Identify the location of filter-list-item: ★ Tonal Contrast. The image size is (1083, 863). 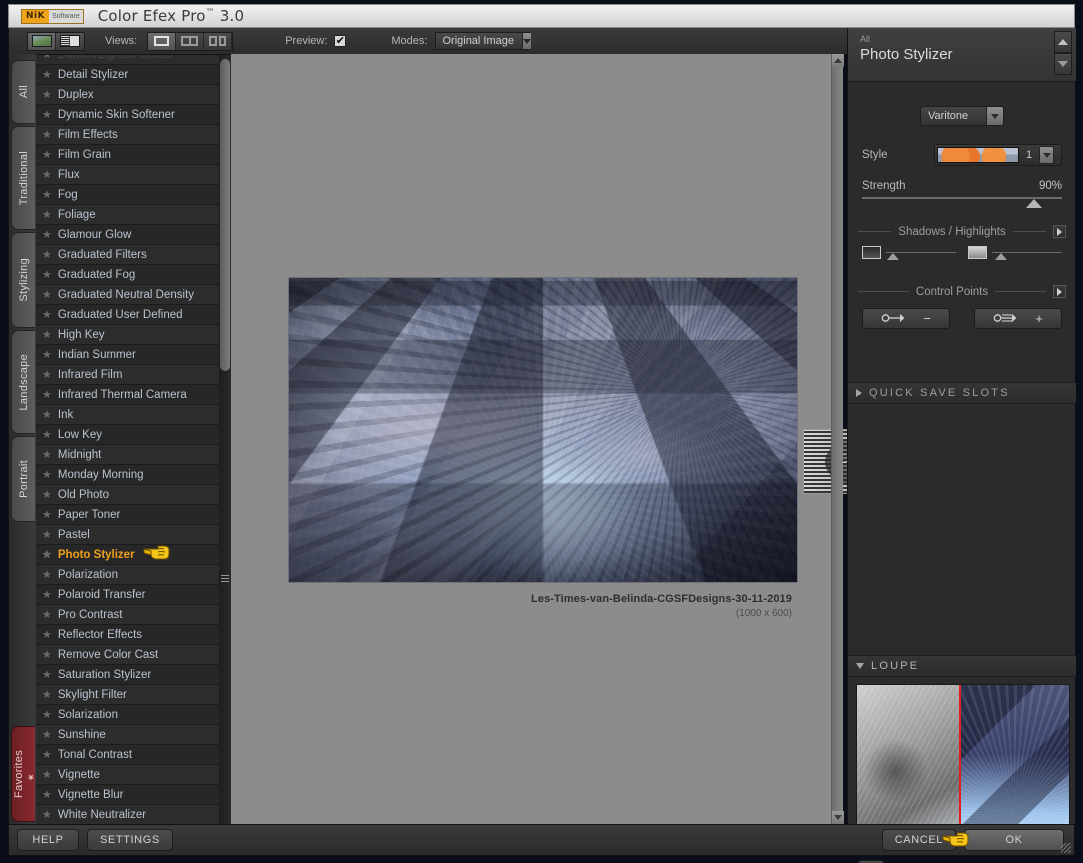
(127, 755).